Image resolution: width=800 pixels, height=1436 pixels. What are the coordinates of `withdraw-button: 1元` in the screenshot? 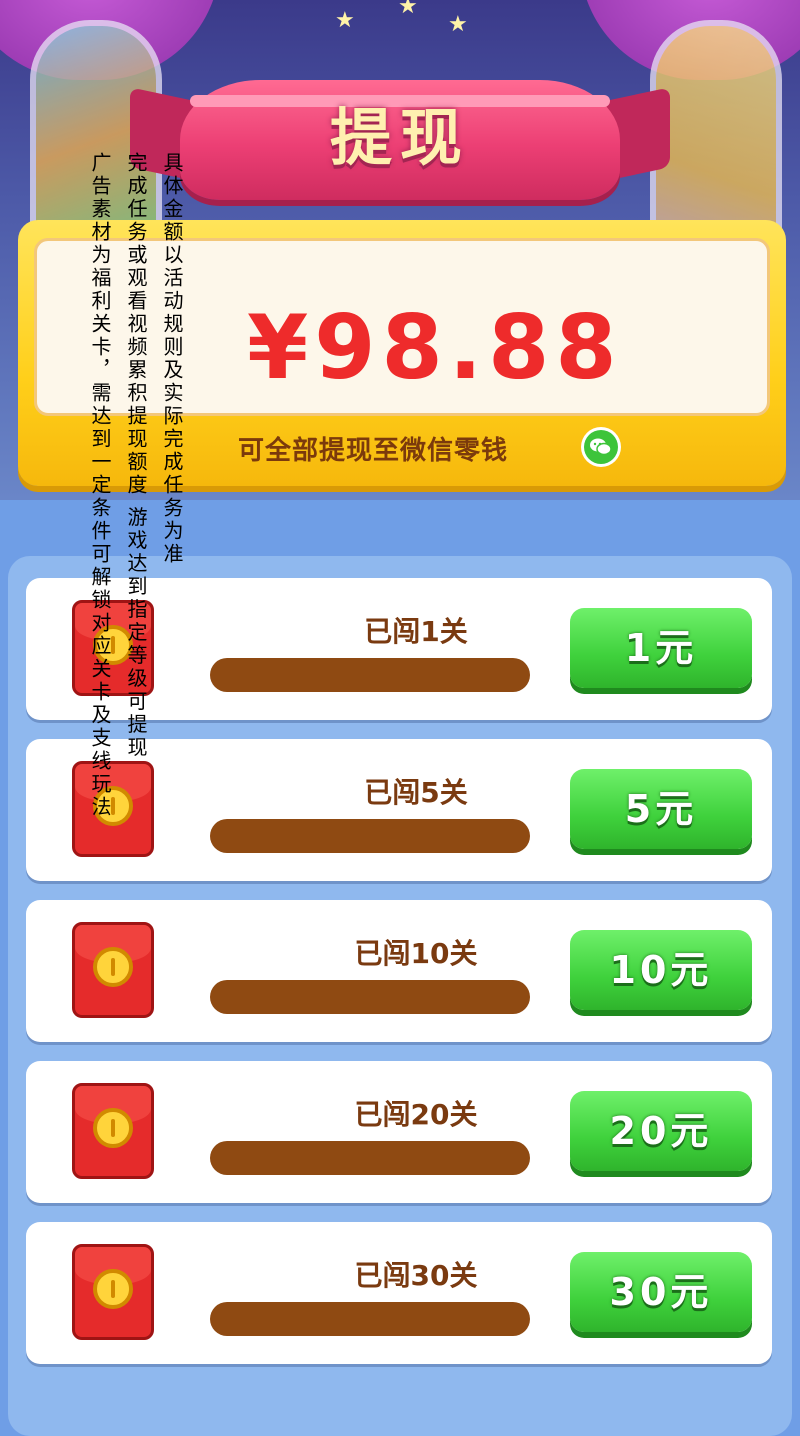 It's located at (661, 648).